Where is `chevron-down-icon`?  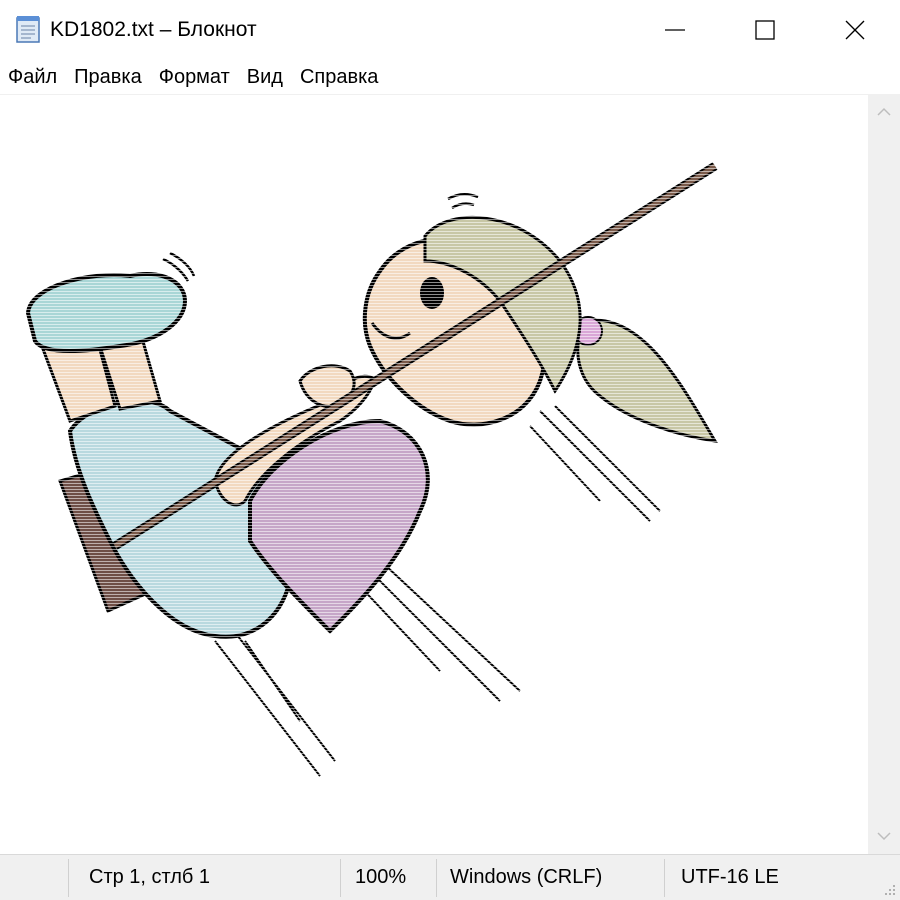 chevron-down-icon is located at coordinates (884, 836).